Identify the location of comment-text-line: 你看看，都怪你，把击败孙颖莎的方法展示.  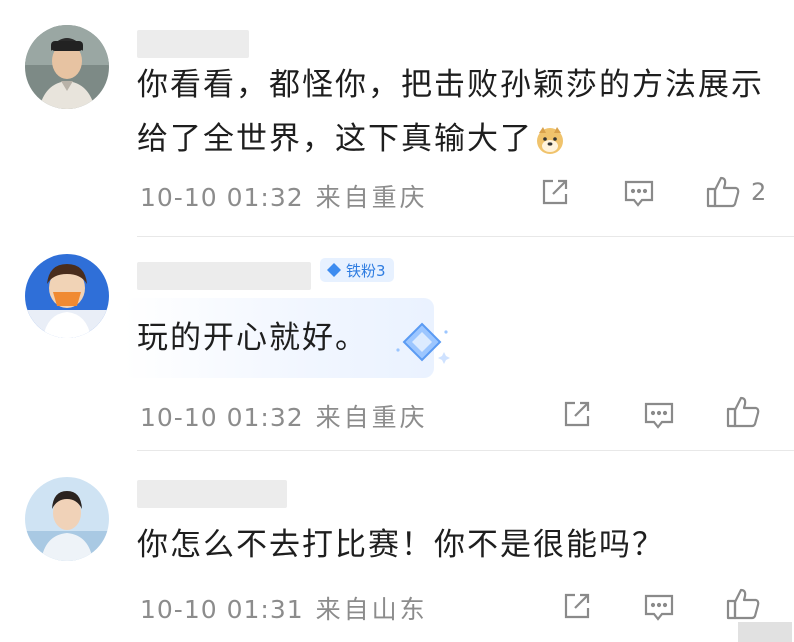
(450, 85).